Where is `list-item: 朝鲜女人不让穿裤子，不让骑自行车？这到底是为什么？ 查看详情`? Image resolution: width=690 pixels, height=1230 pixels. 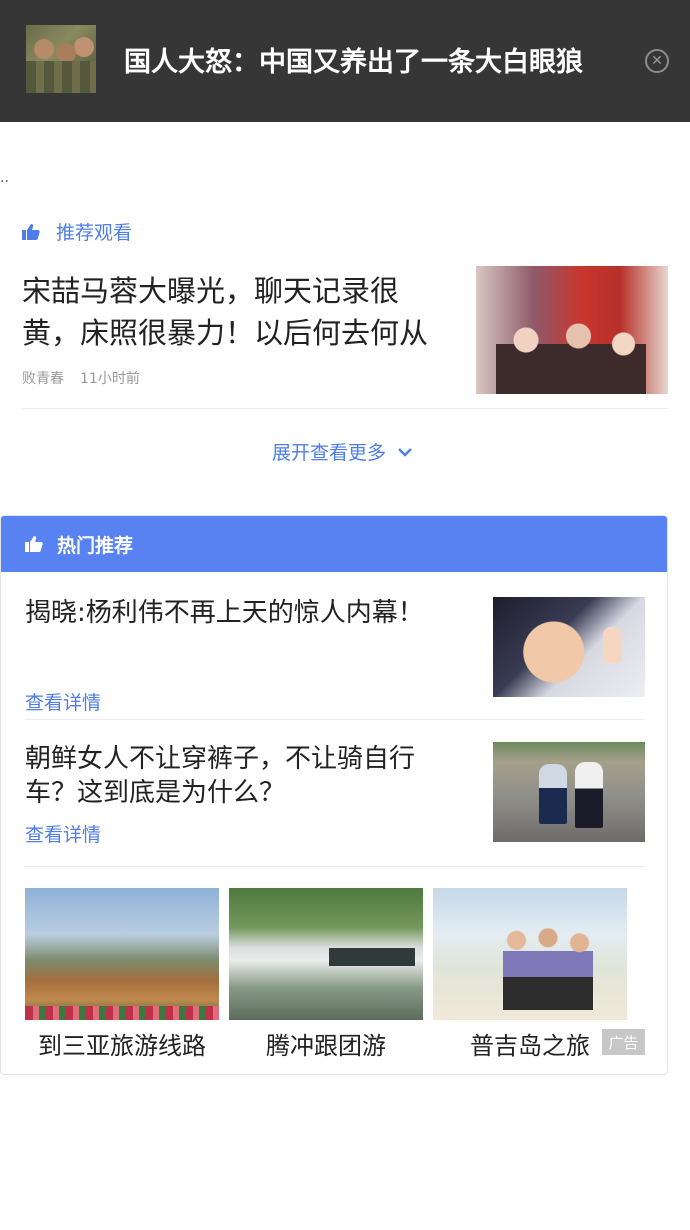 list-item: 朝鲜女人不让穿裤子，不让骑自行车？这到底是为什么？ 查看详情 is located at coordinates (335, 802).